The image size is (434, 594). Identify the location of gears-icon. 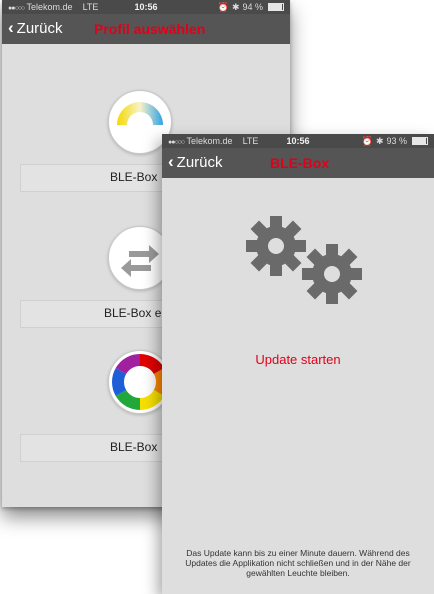
(304, 260).